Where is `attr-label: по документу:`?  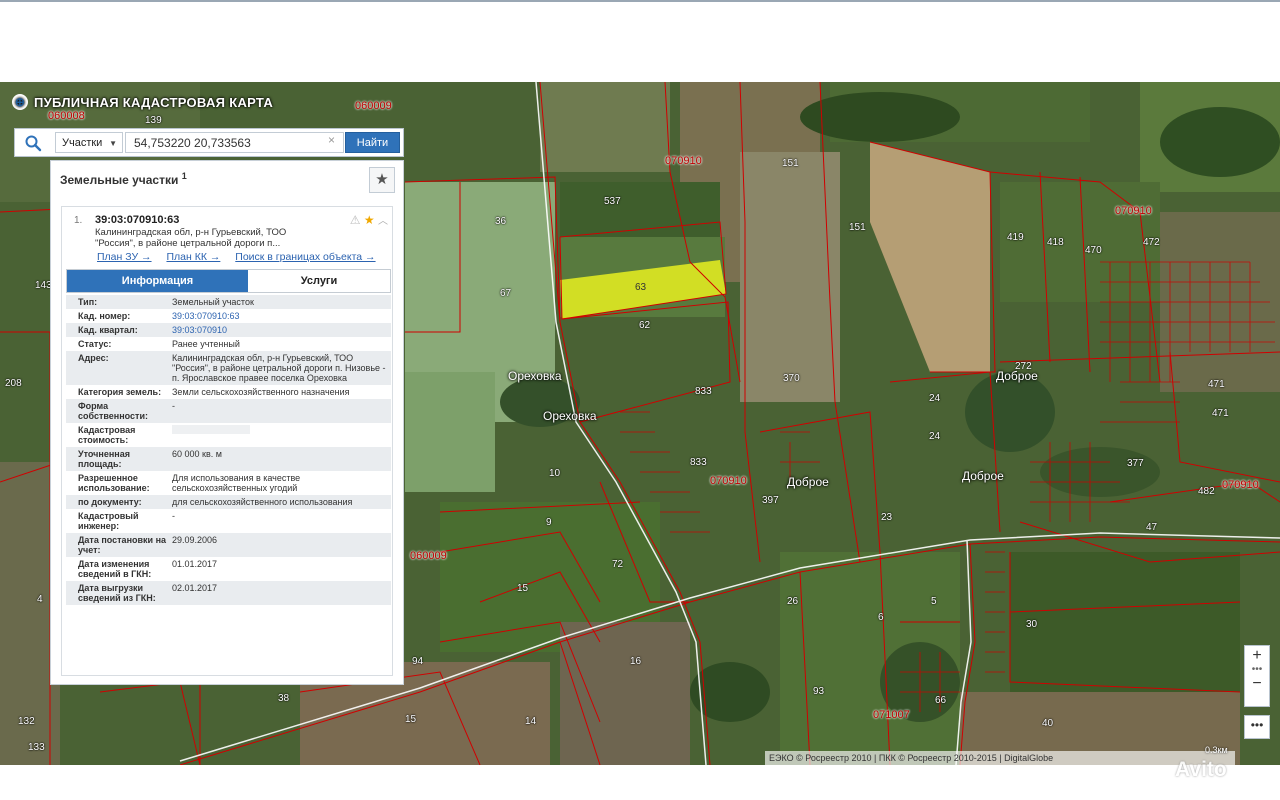 attr-label: по документу: is located at coordinates (110, 502).